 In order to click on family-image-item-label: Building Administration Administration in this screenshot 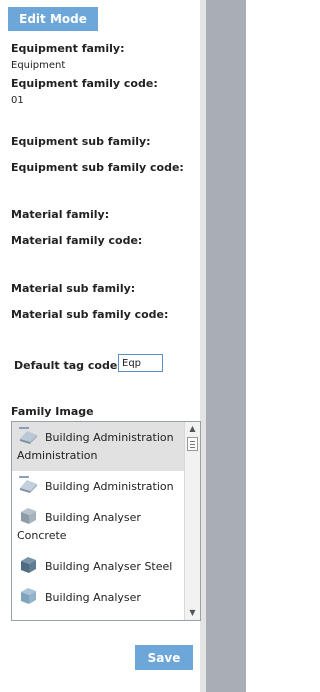, I will do `click(95, 446)`.